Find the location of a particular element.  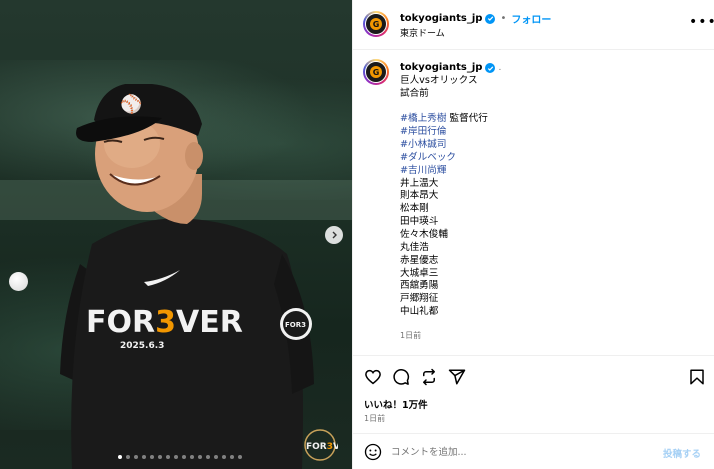

carousel-indicator is located at coordinates (180, 457).